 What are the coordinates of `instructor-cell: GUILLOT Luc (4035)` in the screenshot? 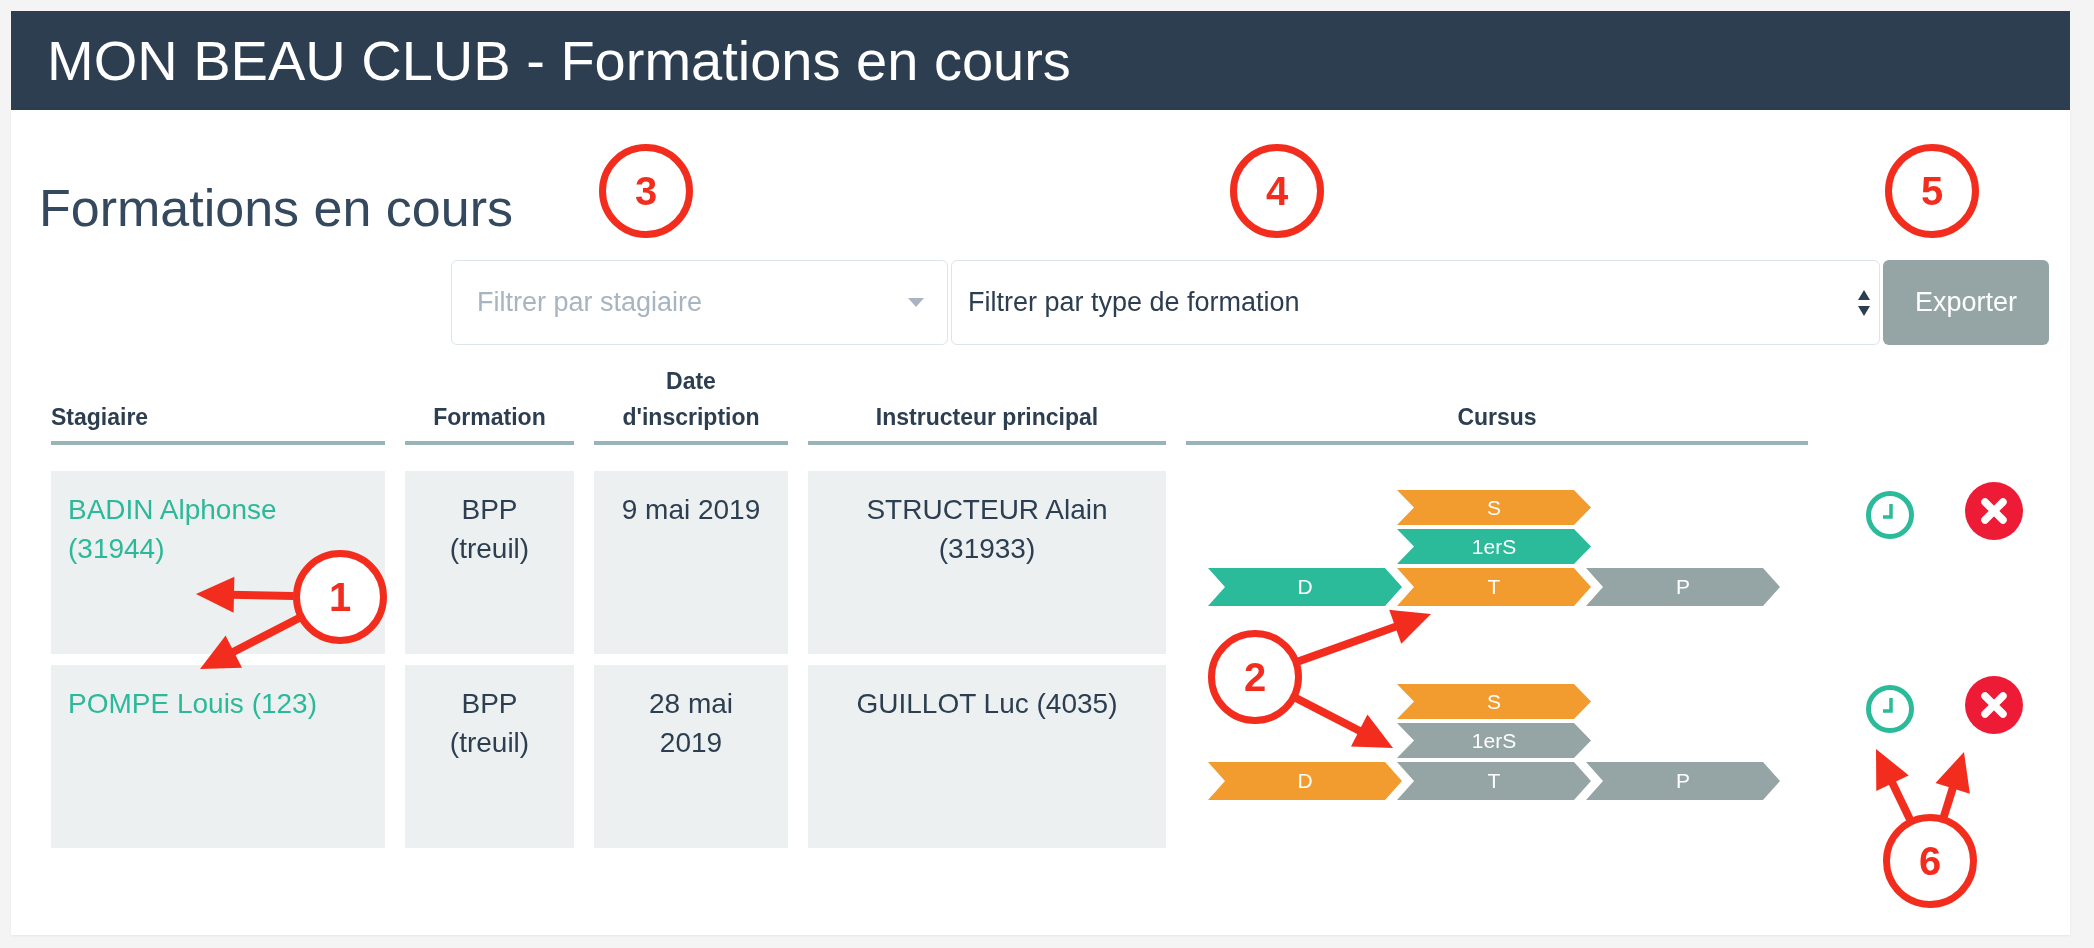 It's located at (987, 756).